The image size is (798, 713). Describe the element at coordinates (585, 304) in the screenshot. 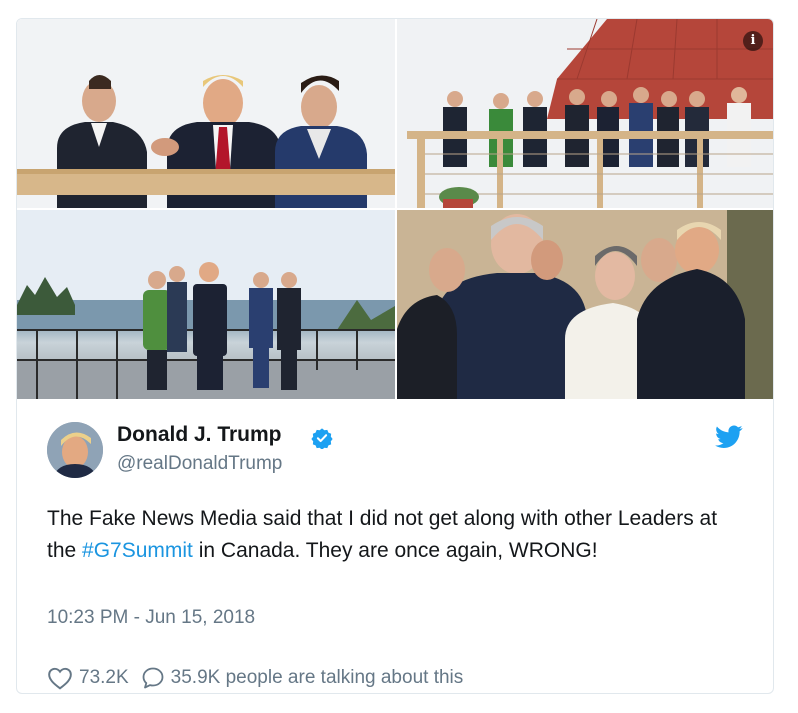

I see `photo-bottom-right` at that location.